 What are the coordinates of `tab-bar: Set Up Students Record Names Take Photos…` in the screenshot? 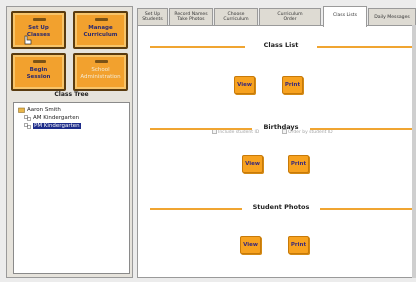 It's located at (276, 16).